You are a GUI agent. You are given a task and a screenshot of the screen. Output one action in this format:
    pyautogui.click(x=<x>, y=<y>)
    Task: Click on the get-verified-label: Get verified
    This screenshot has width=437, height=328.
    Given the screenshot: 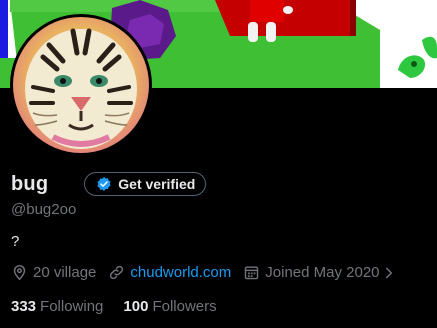 What is the action you would take?
    pyautogui.click(x=157, y=184)
    